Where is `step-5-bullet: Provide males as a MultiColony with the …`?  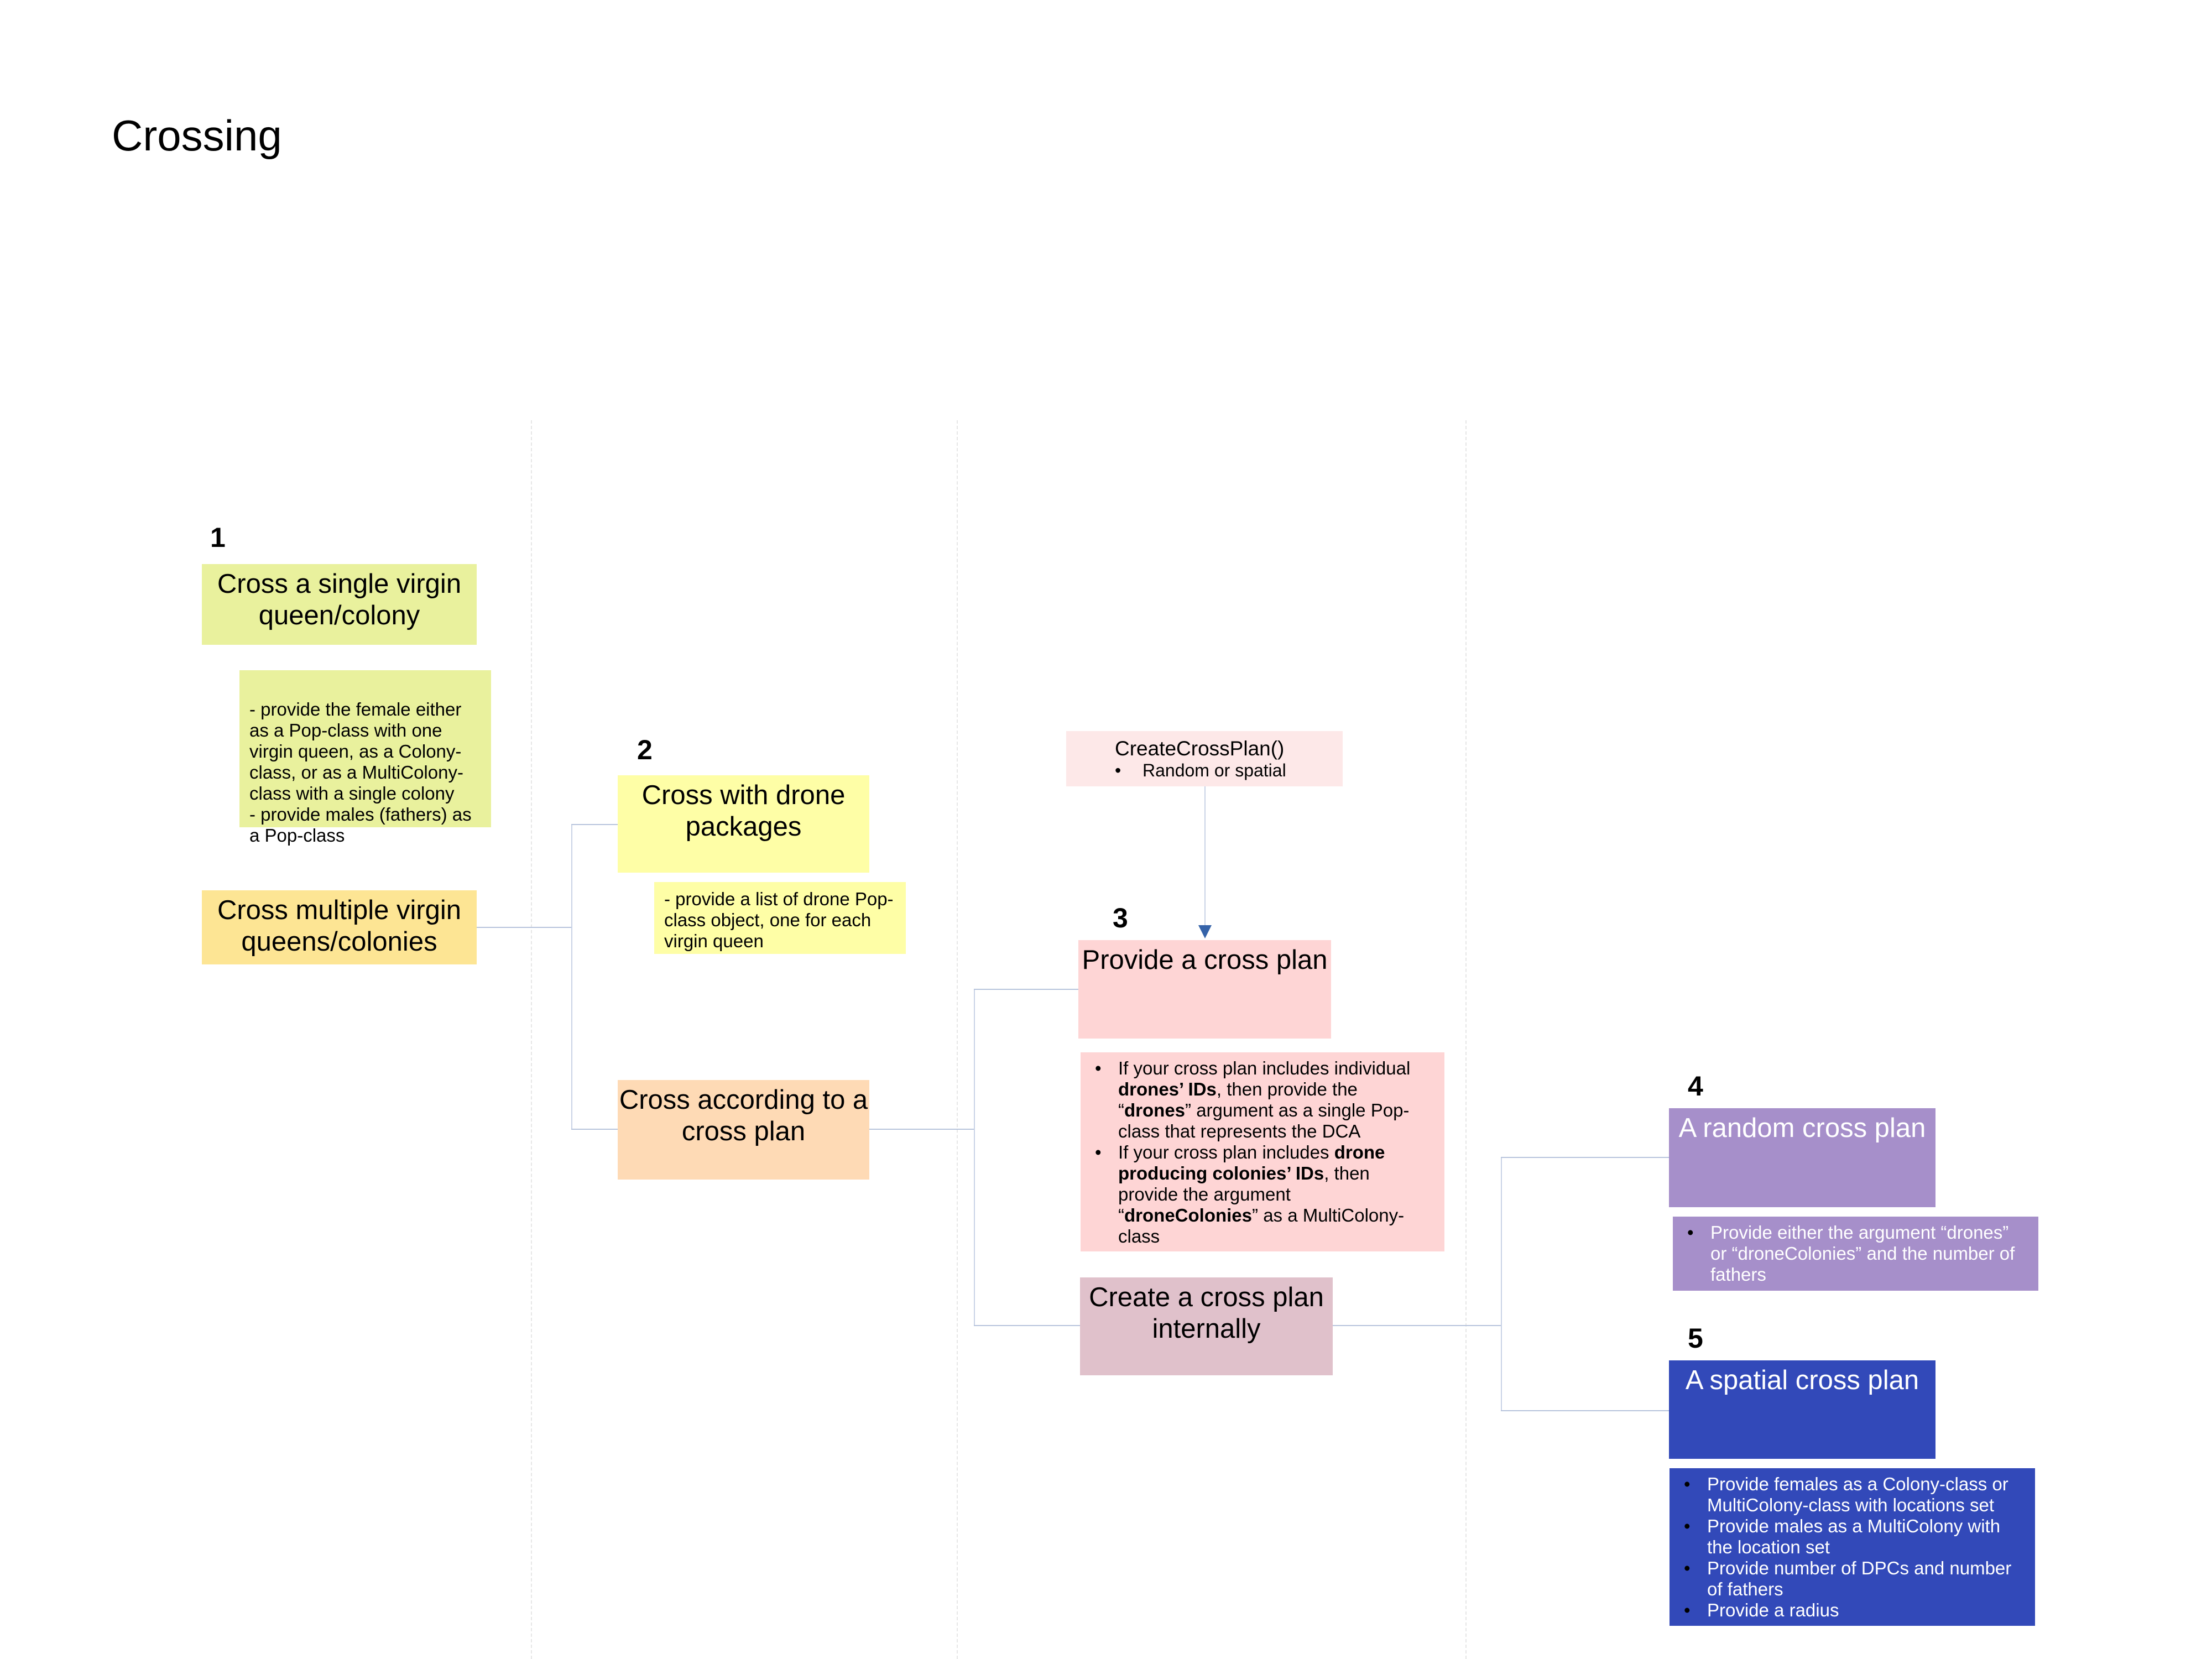
step-5-bullet: Provide males as a MultiColony with the … is located at coordinates (1854, 1537).